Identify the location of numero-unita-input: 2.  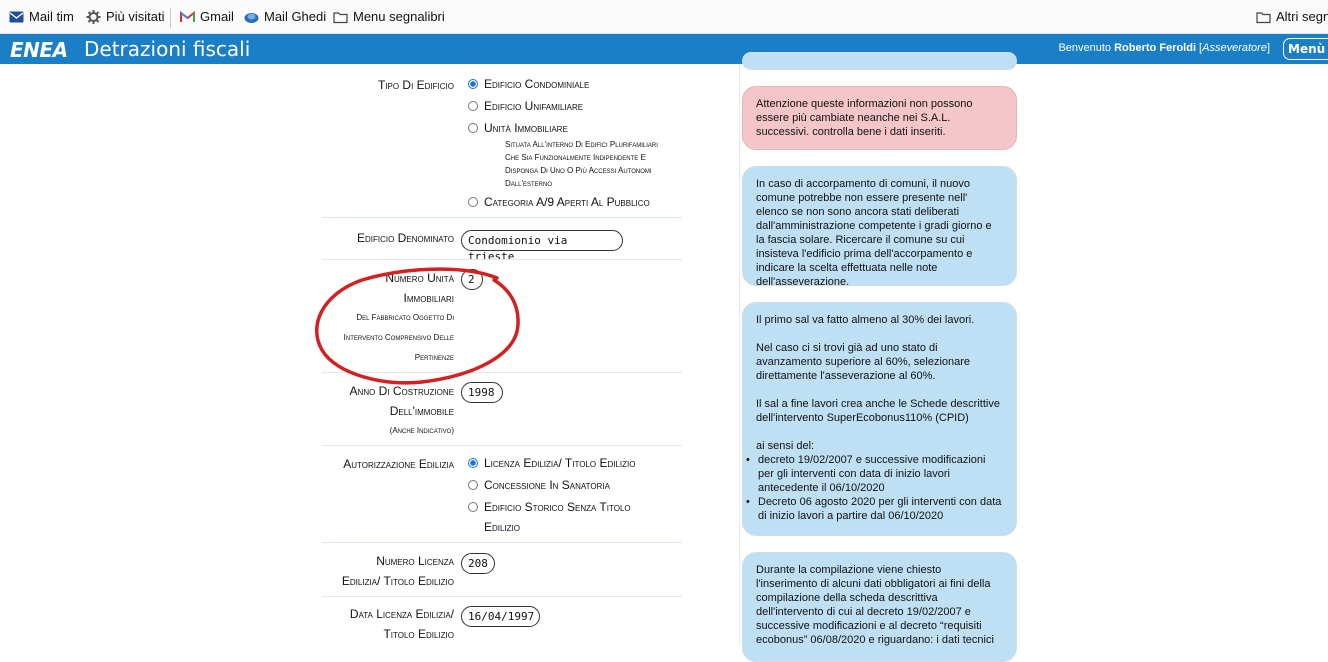
(472, 279).